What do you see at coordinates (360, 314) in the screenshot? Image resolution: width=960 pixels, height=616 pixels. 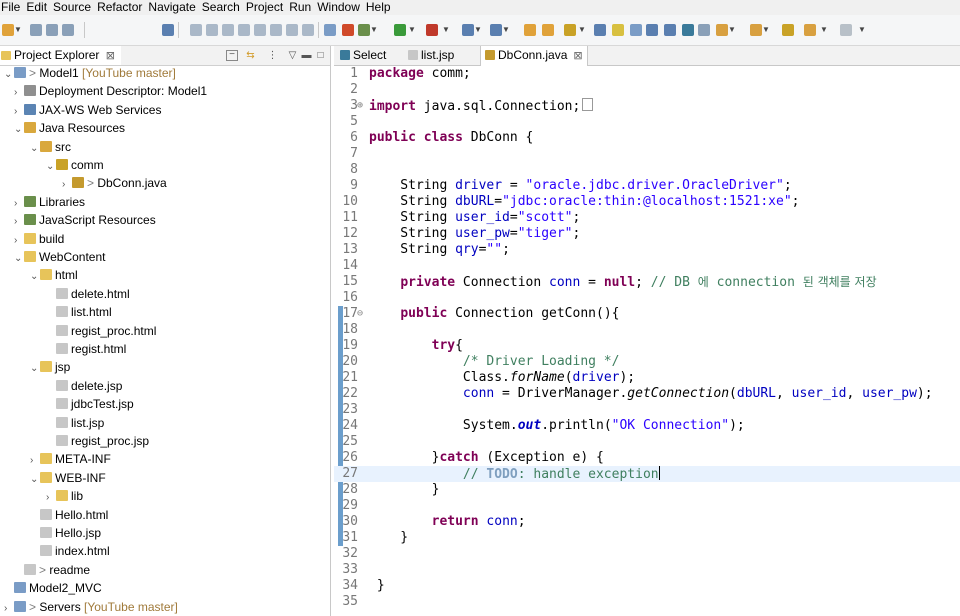 I see `collapse-fold-icon: ⊖` at bounding box center [360, 314].